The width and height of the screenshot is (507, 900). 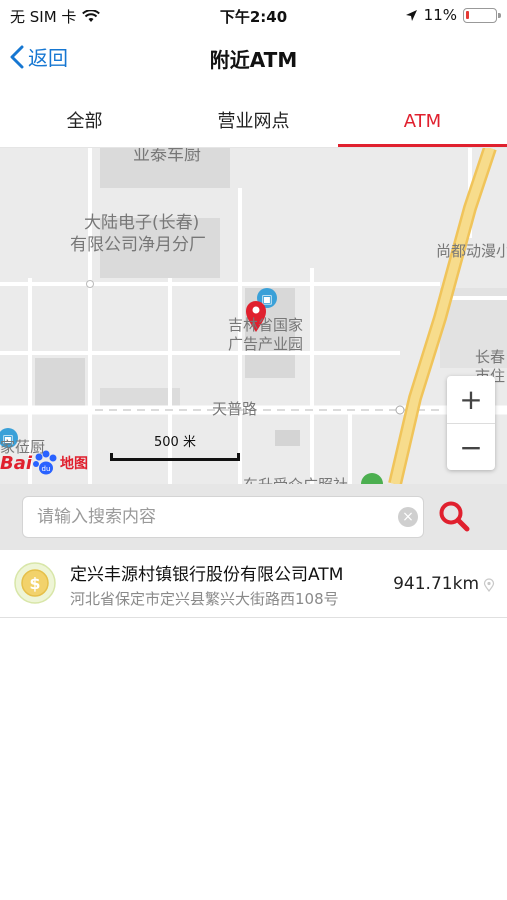 I want to click on map-scale-bar, so click(x=175, y=457).